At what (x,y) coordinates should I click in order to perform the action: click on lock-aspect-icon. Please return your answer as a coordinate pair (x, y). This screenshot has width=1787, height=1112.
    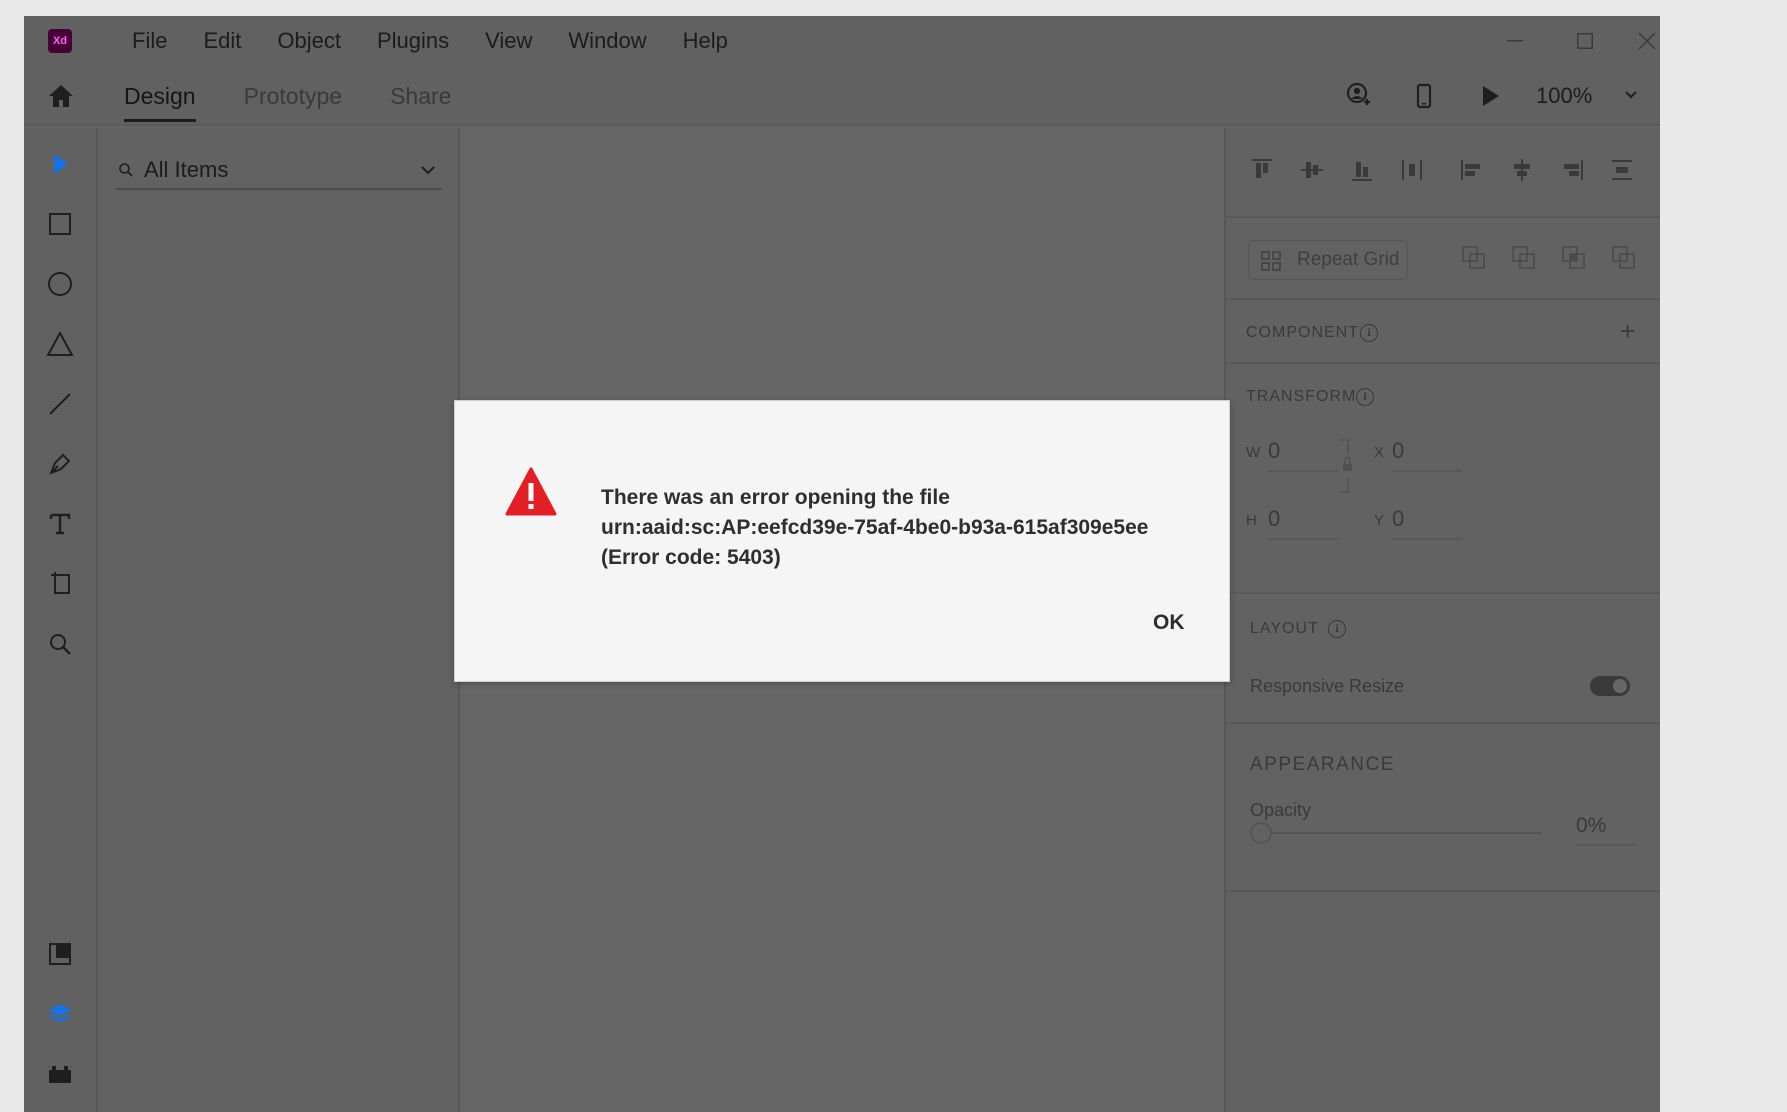
    Looking at the image, I should click on (1345, 466).